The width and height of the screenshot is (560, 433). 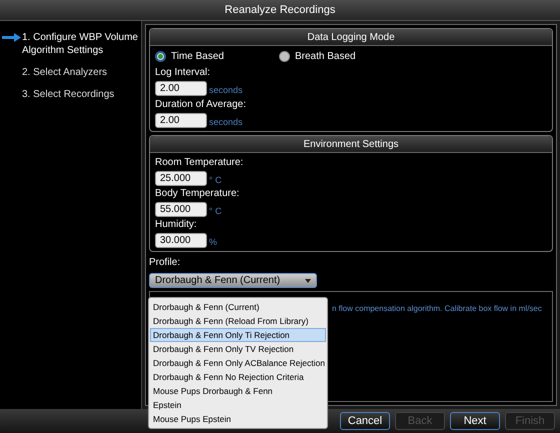 What do you see at coordinates (238, 391) in the screenshot?
I see `dropdown-option: Mouse Pups Drorbaugh & Fenn` at bounding box center [238, 391].